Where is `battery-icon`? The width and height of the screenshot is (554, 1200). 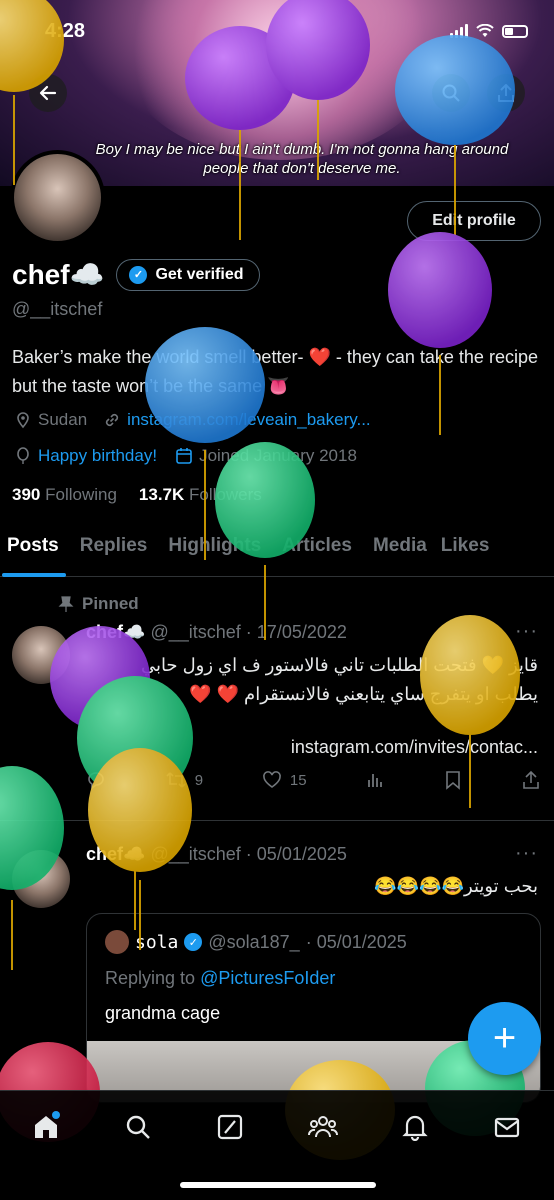 battery-icon is located at coordinates (515, 31).